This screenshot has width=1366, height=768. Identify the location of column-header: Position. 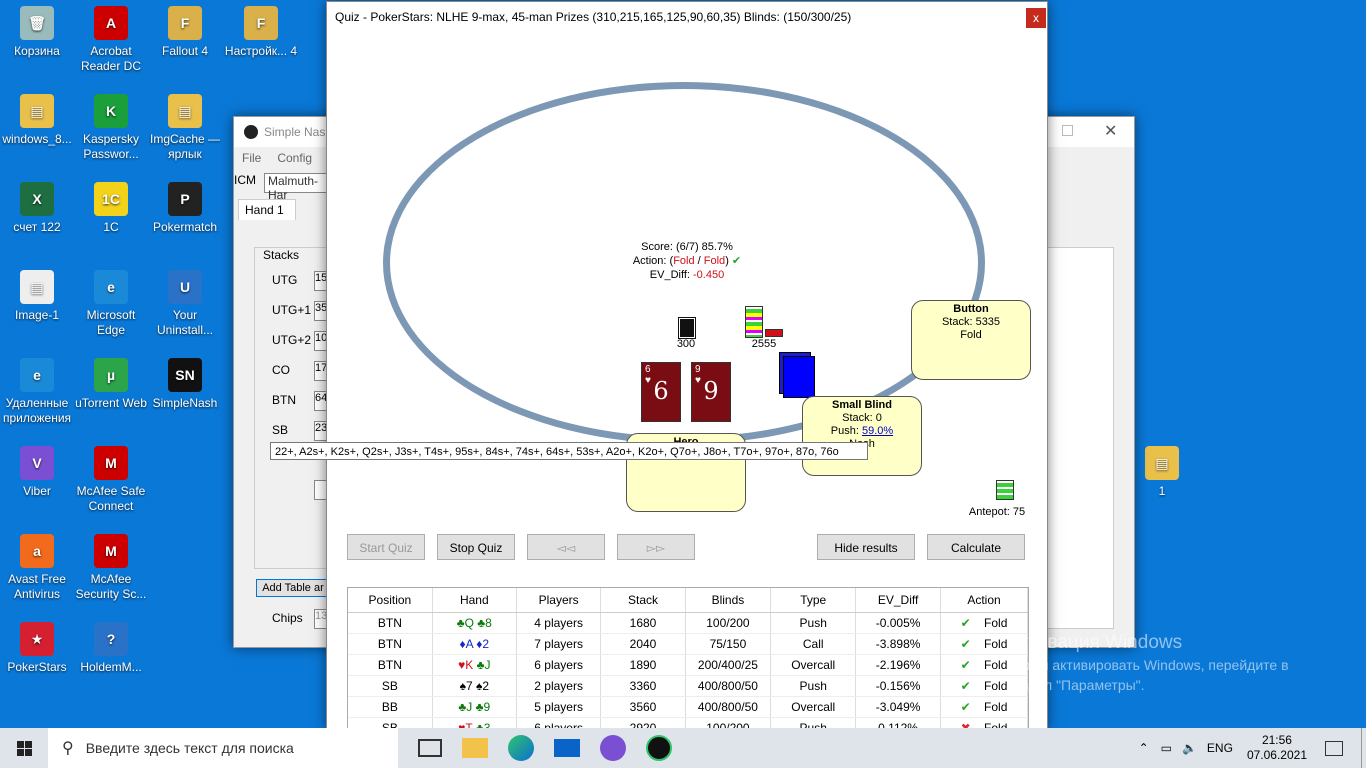
(390, 600).